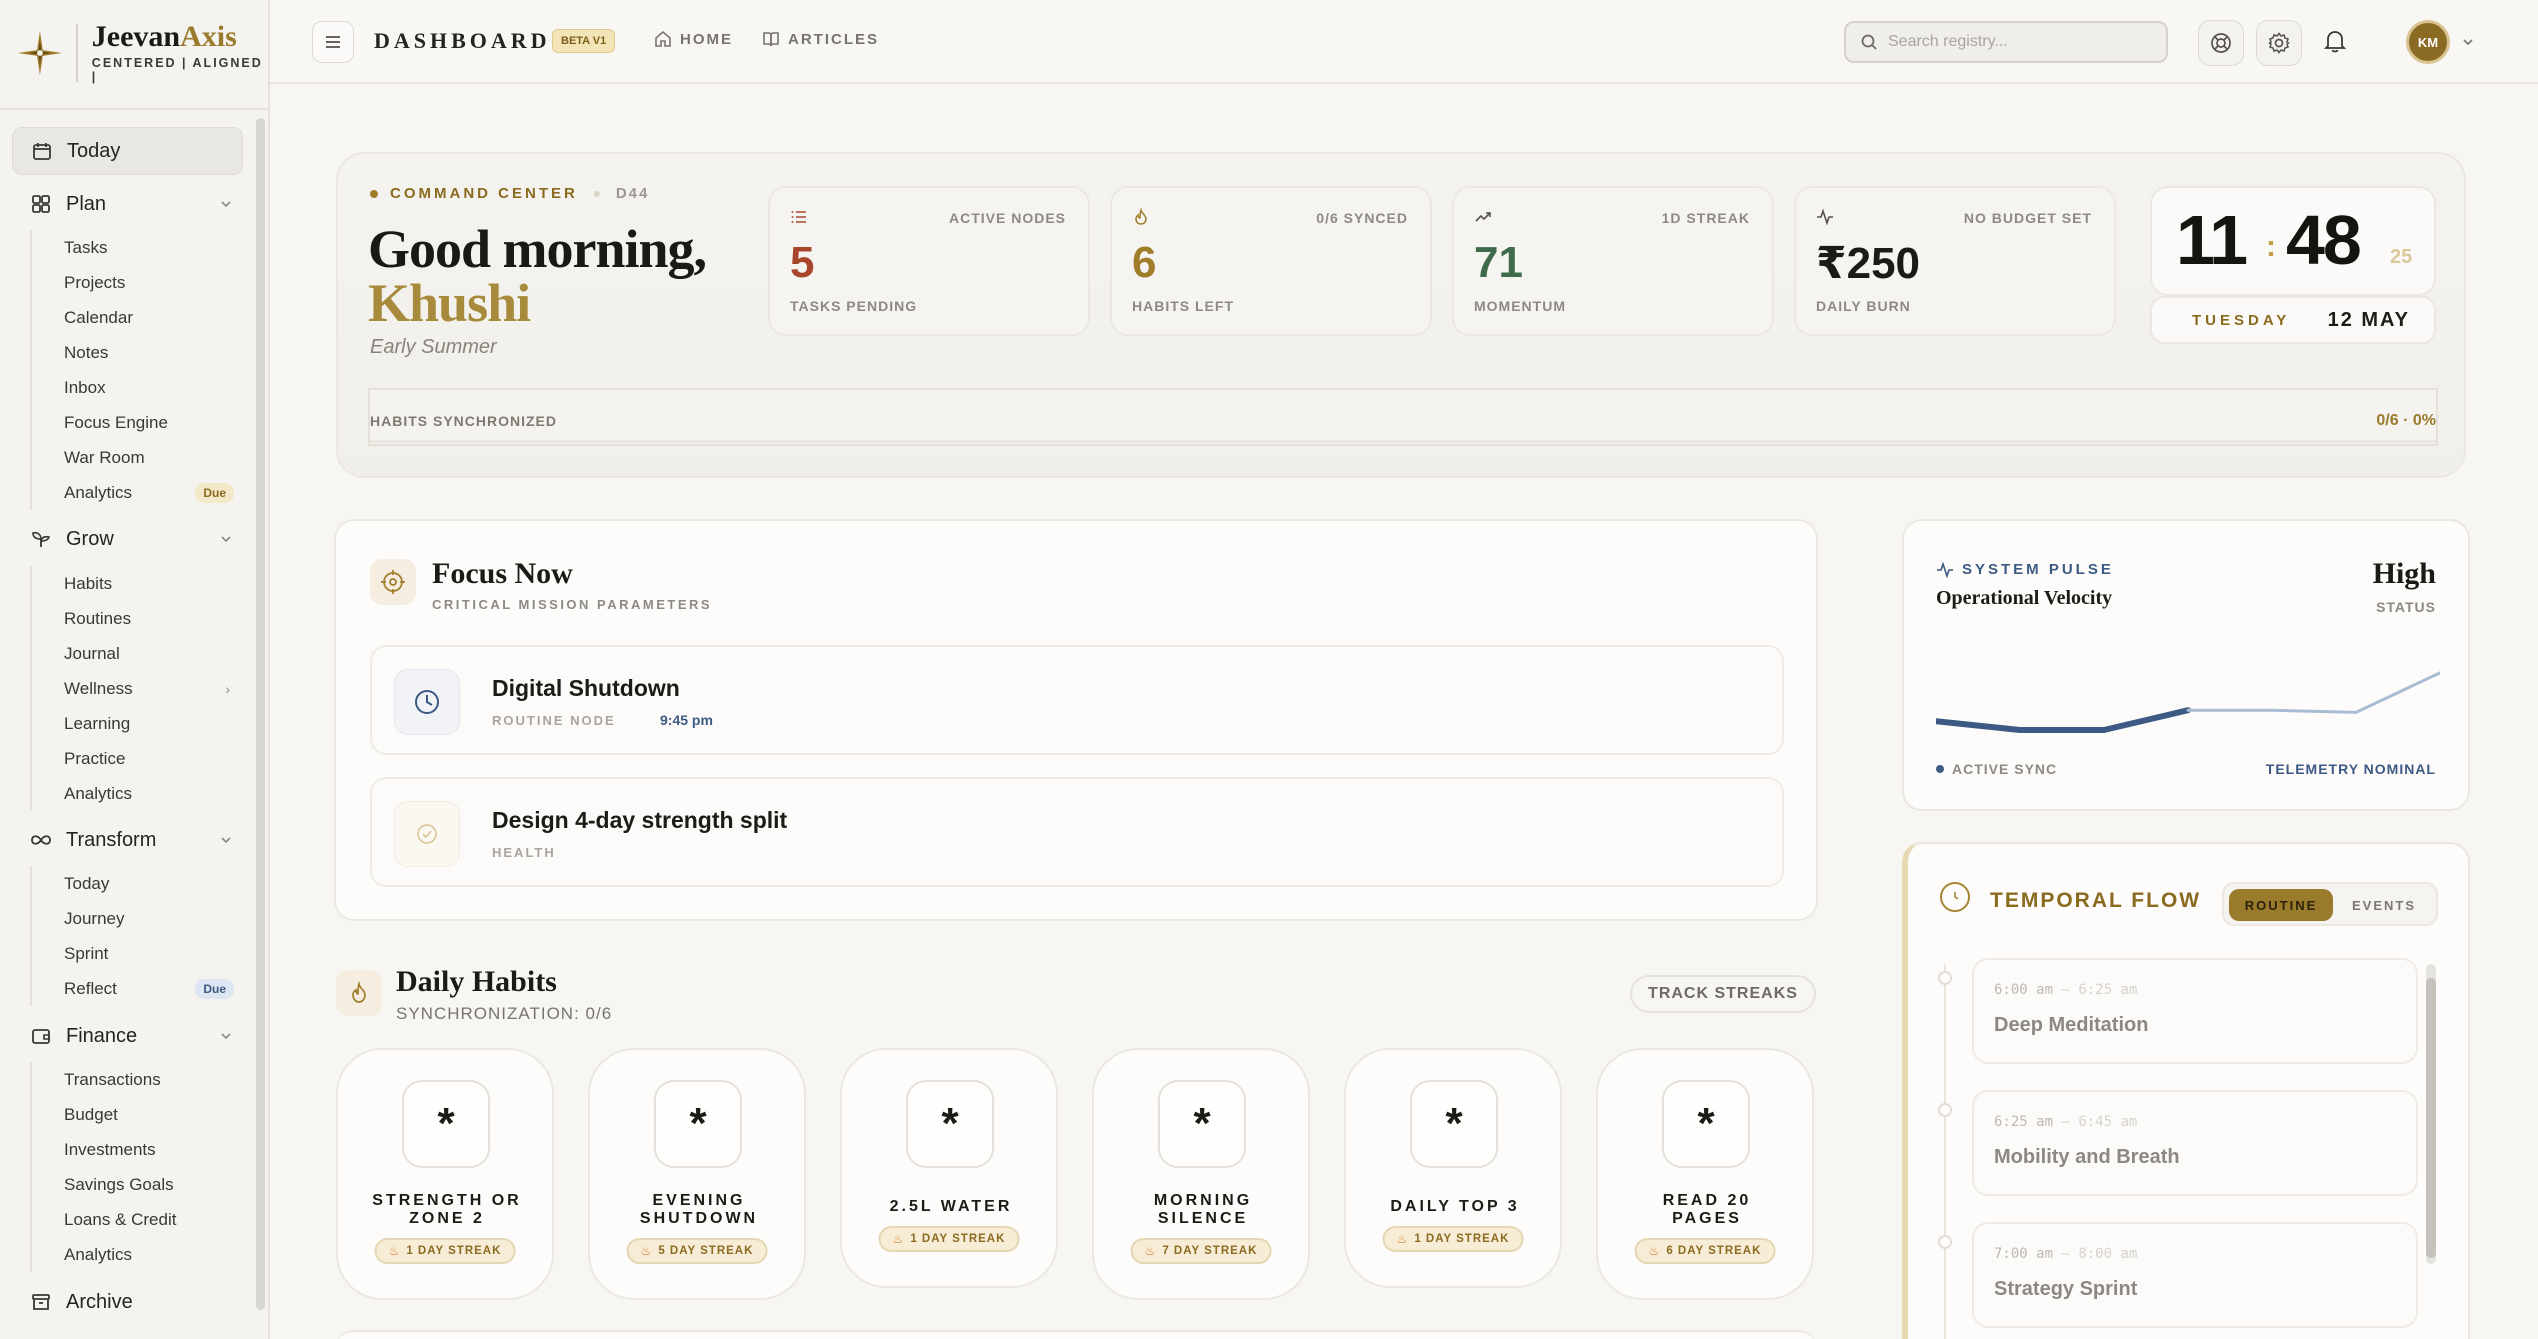 The image size is (2538, 1339). I want to click on habit-card: * 2.5L WATER ♨ 1 DAY STREAK, so click(949, 1168).